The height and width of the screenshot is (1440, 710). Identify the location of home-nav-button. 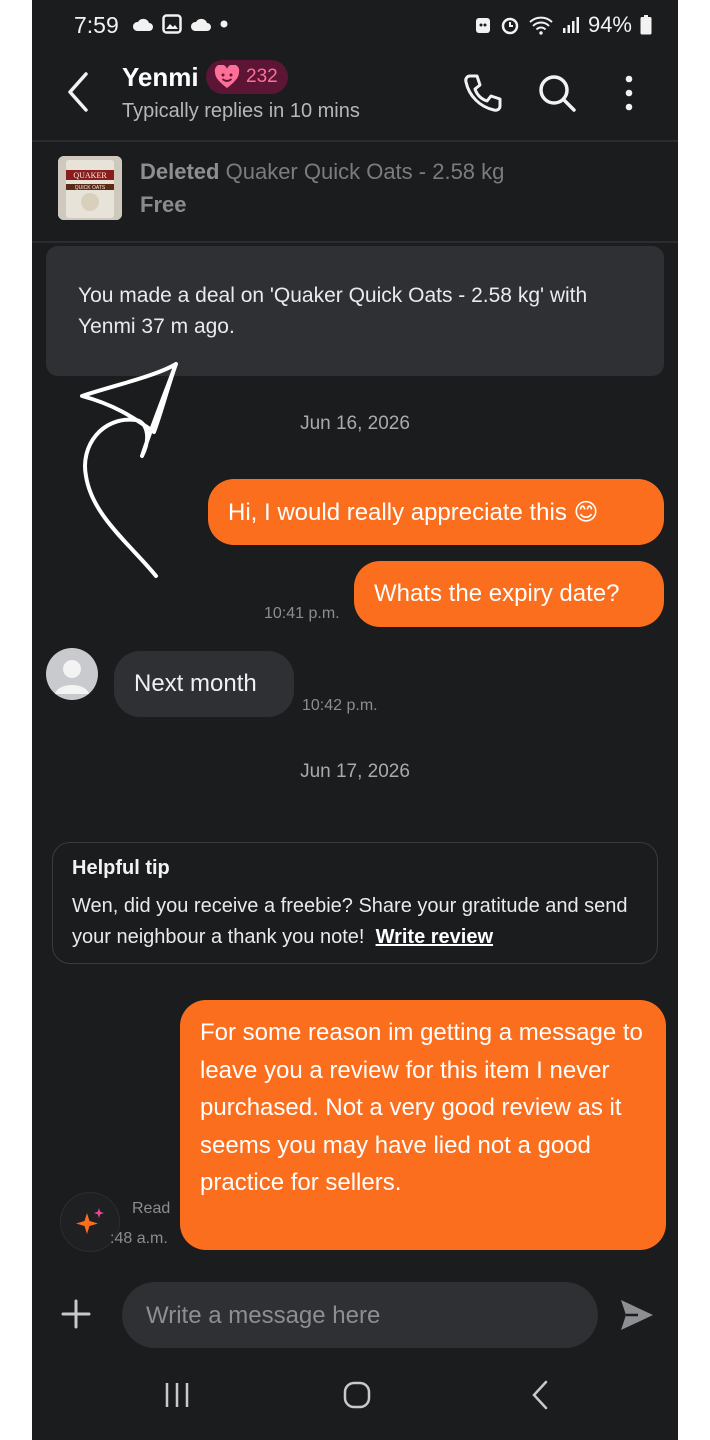
(357, 1397).